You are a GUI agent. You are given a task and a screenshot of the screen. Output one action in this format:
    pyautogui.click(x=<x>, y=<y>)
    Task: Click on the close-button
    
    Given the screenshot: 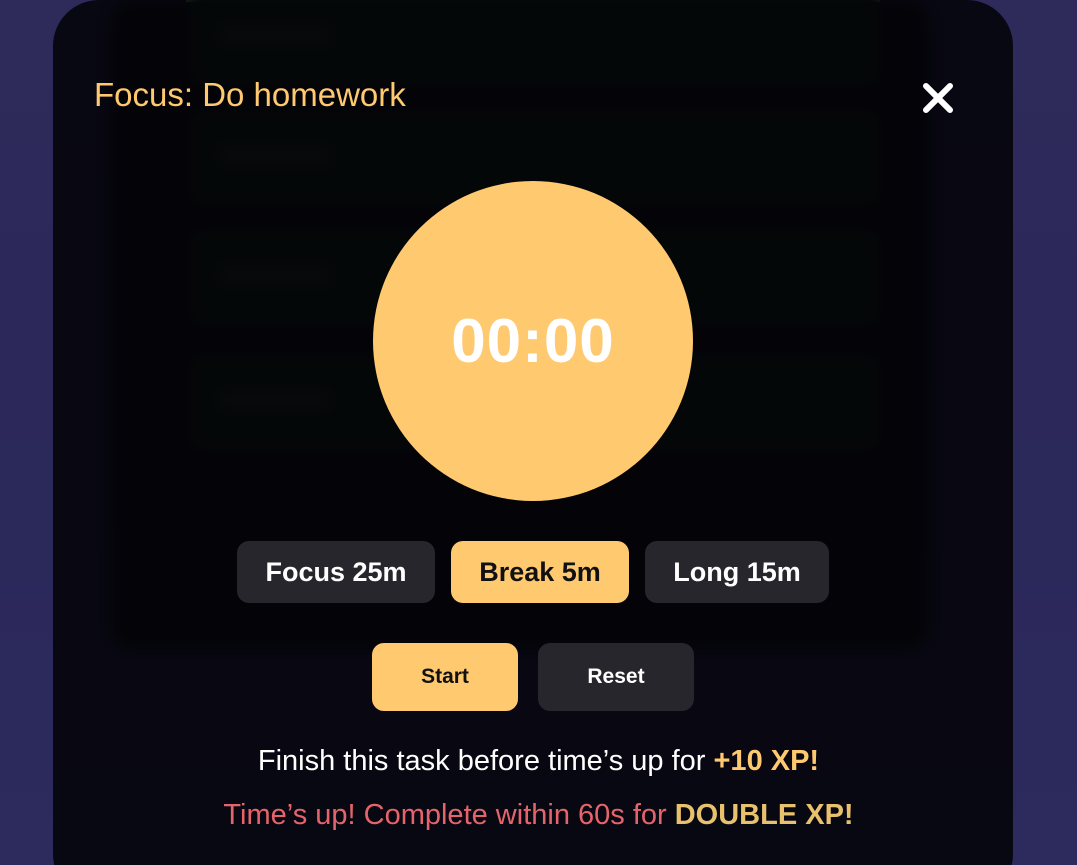 What is the action you would take?
    pyautogui.click(x=938, y=98)
    